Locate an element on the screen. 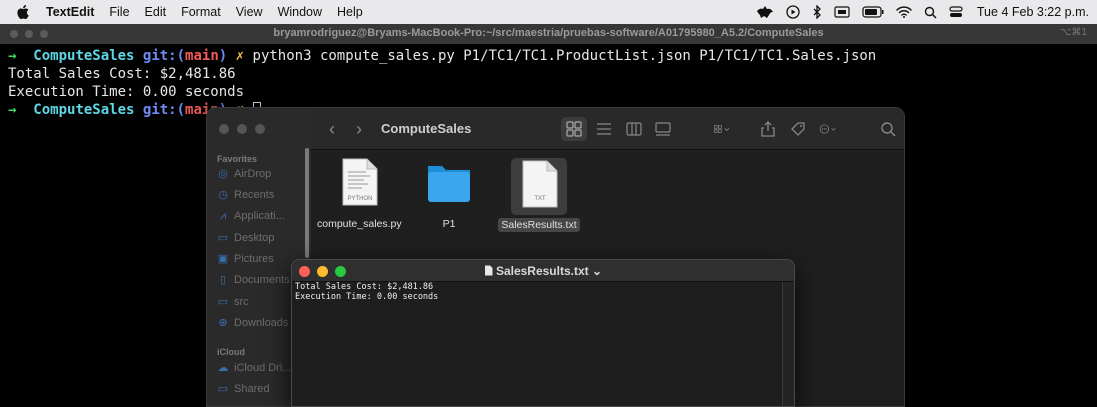  wifi-icon is located at coordinates (904, 12).